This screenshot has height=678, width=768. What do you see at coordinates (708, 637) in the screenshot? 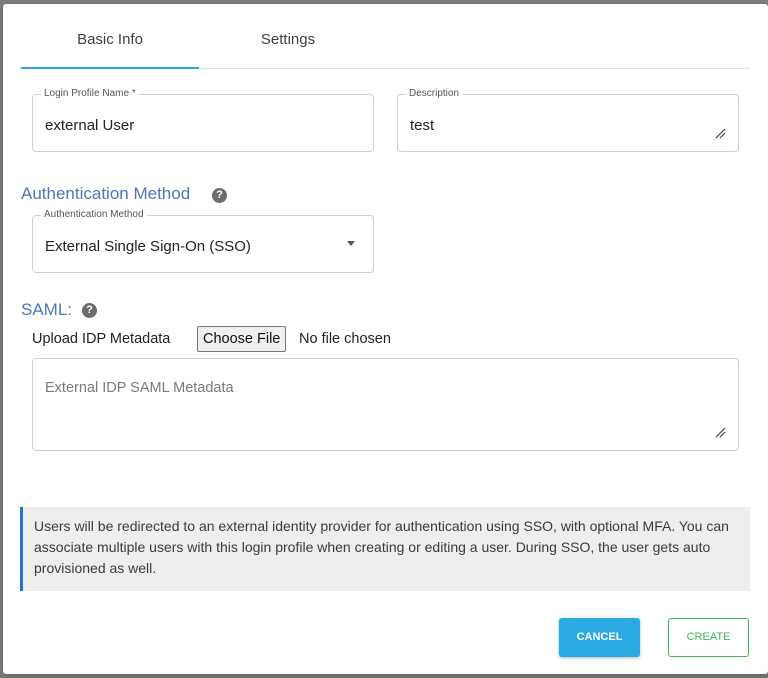
I see `create-button: CREATE` at bounding box center [708, 637].